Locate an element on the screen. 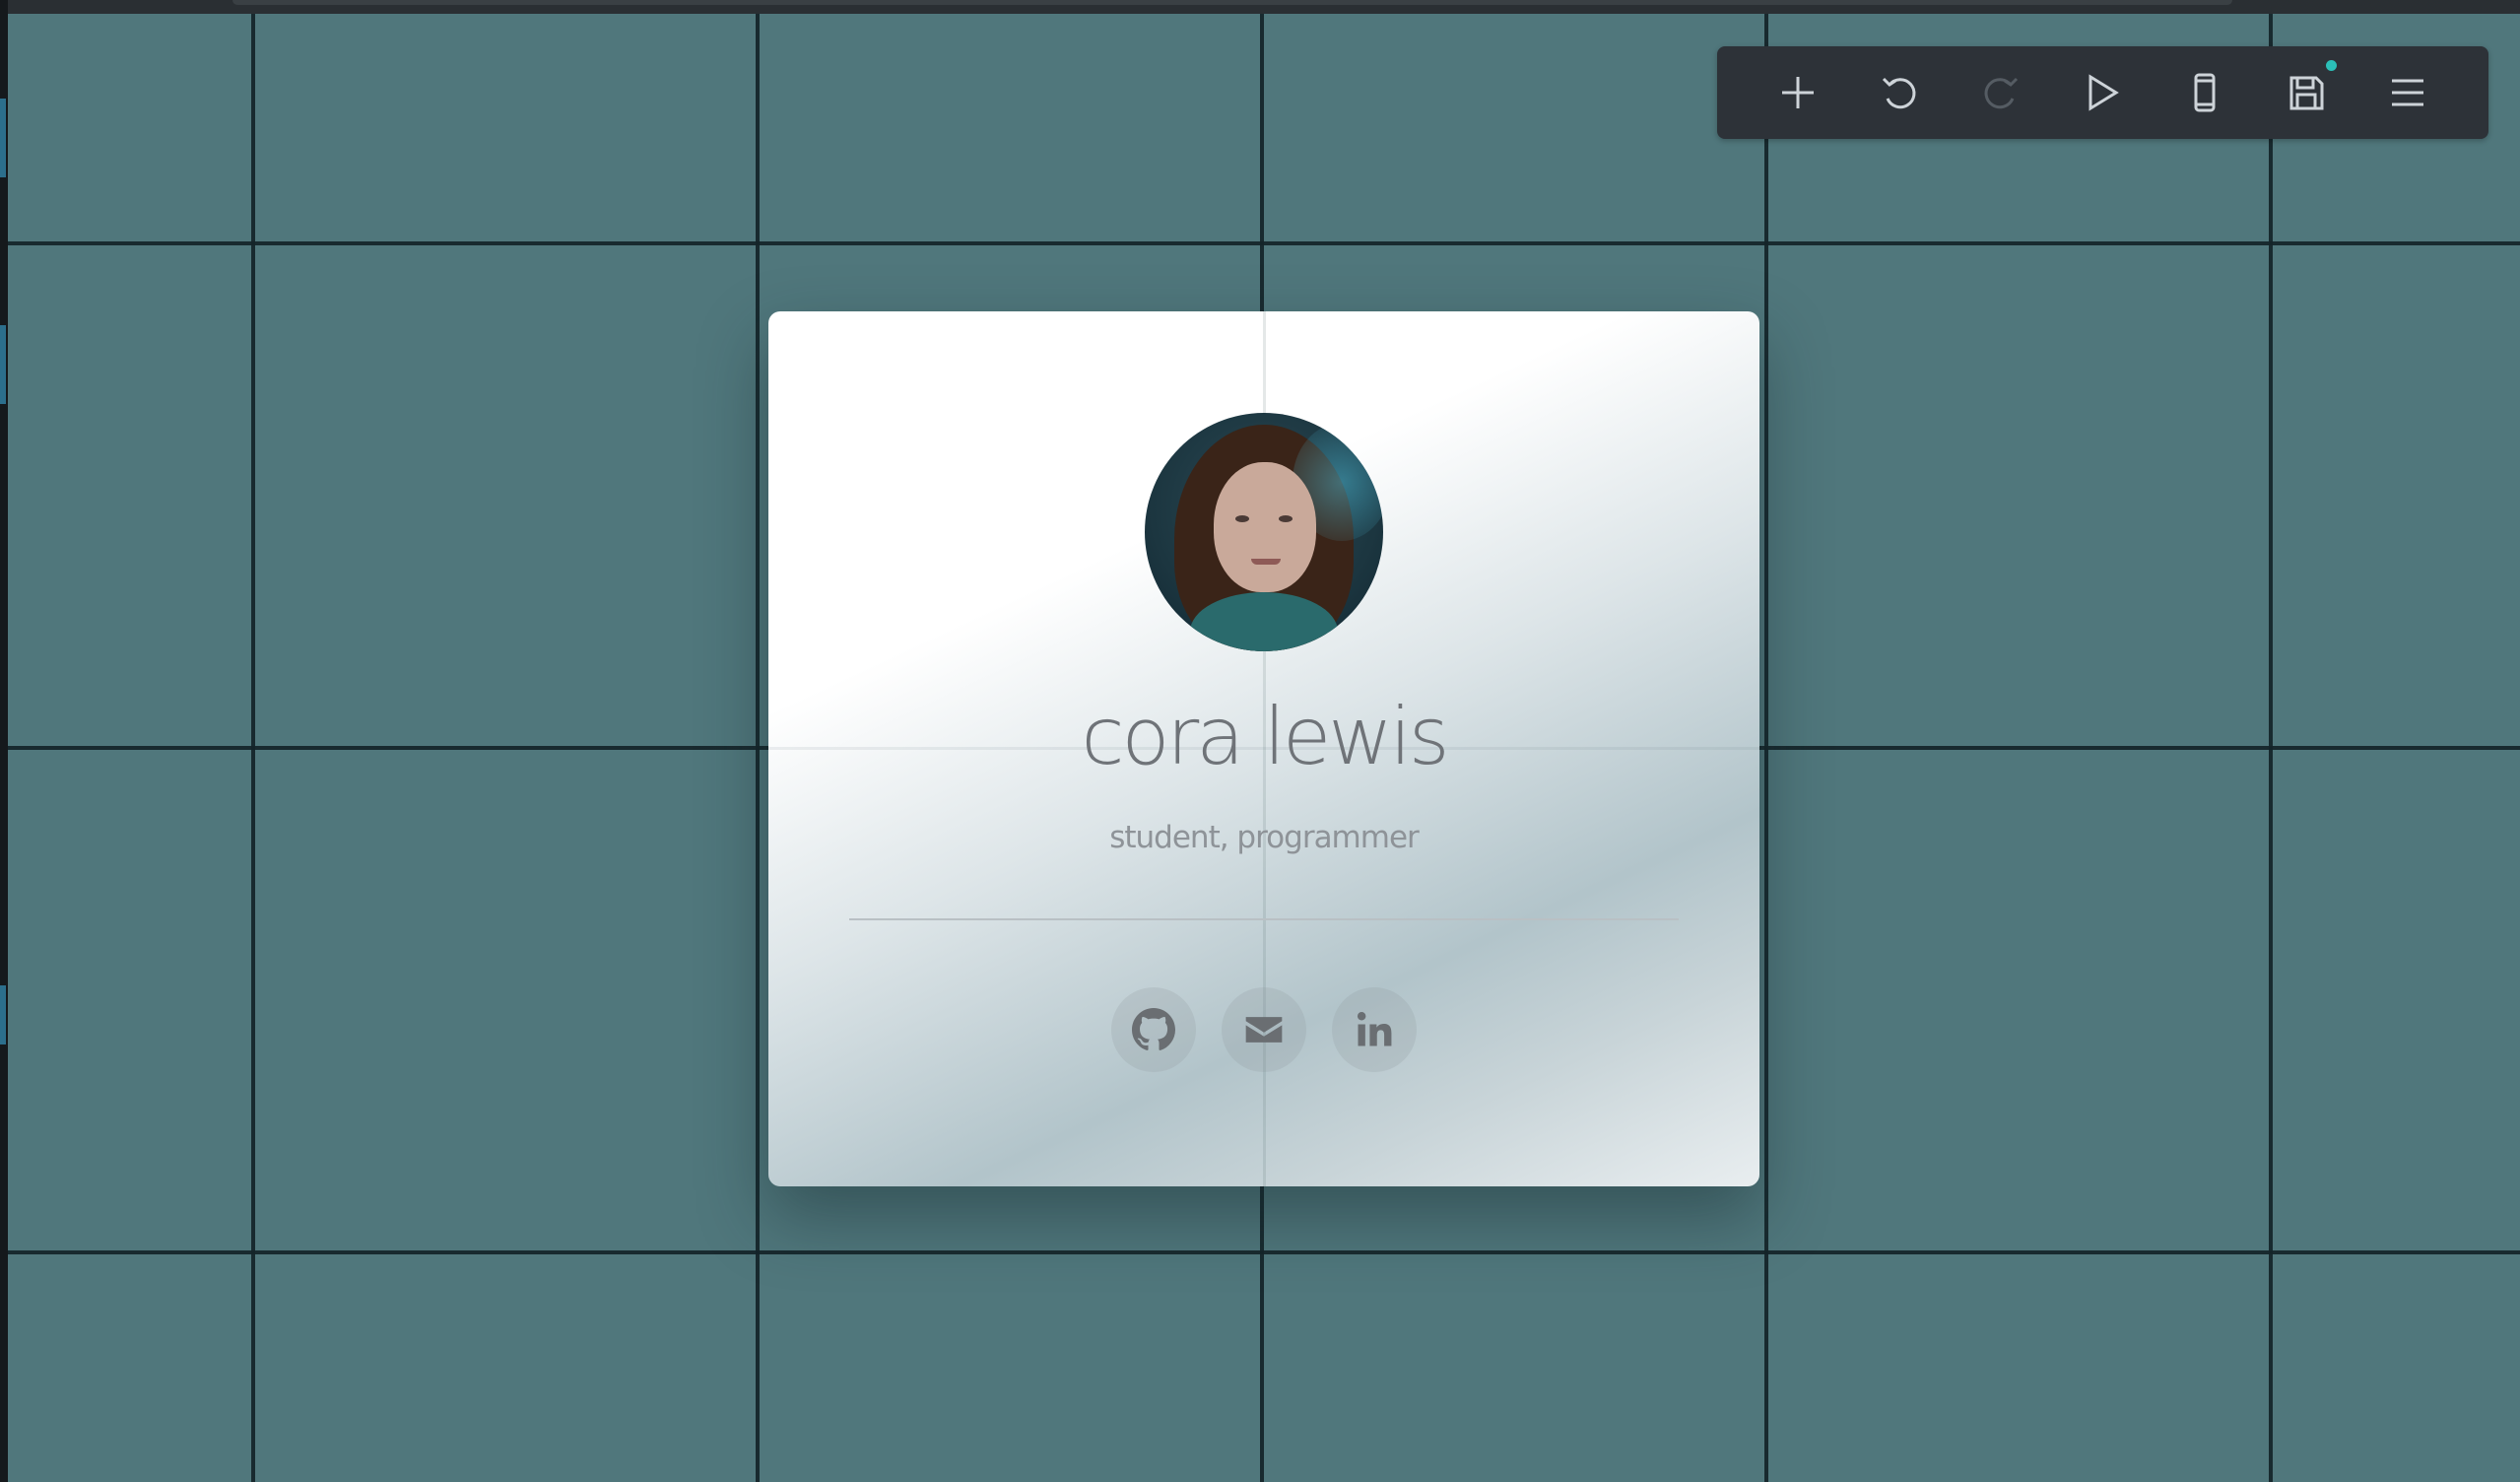 This screenshot has width=2520, height=1482. github-link is located at coordinates (1153, 1029).